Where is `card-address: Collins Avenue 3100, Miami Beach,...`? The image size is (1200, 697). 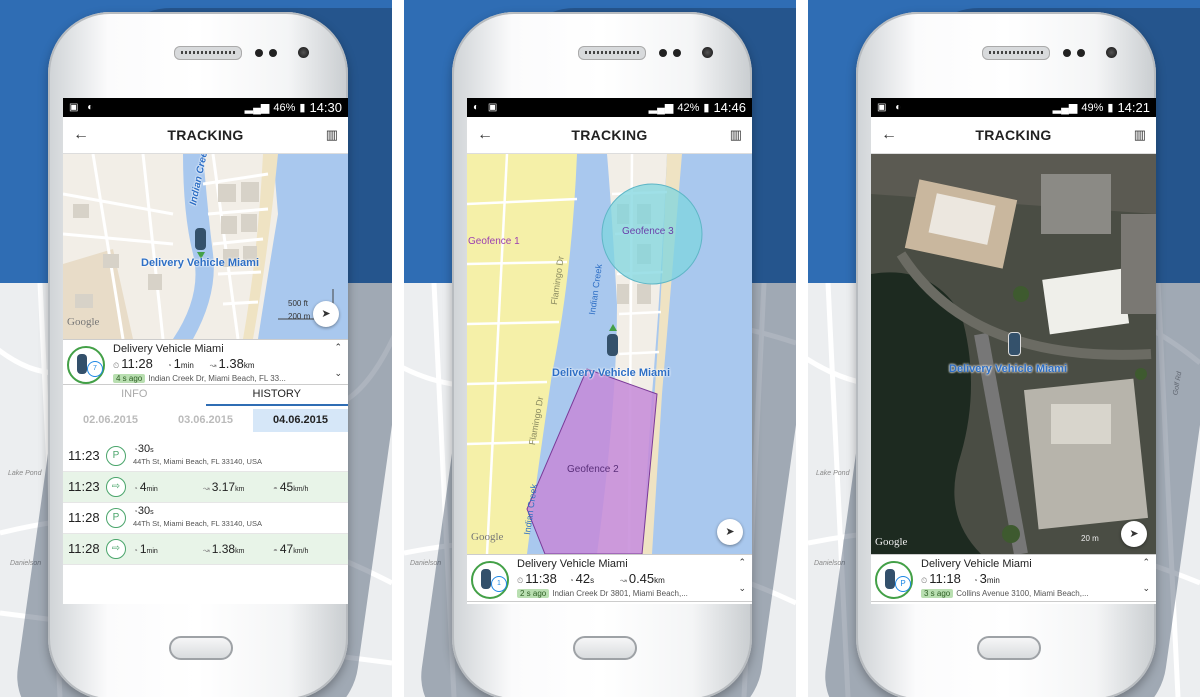 card-address: Collins Avenue 3100, Miami Beach,... is located at coordinates (1022, 593).